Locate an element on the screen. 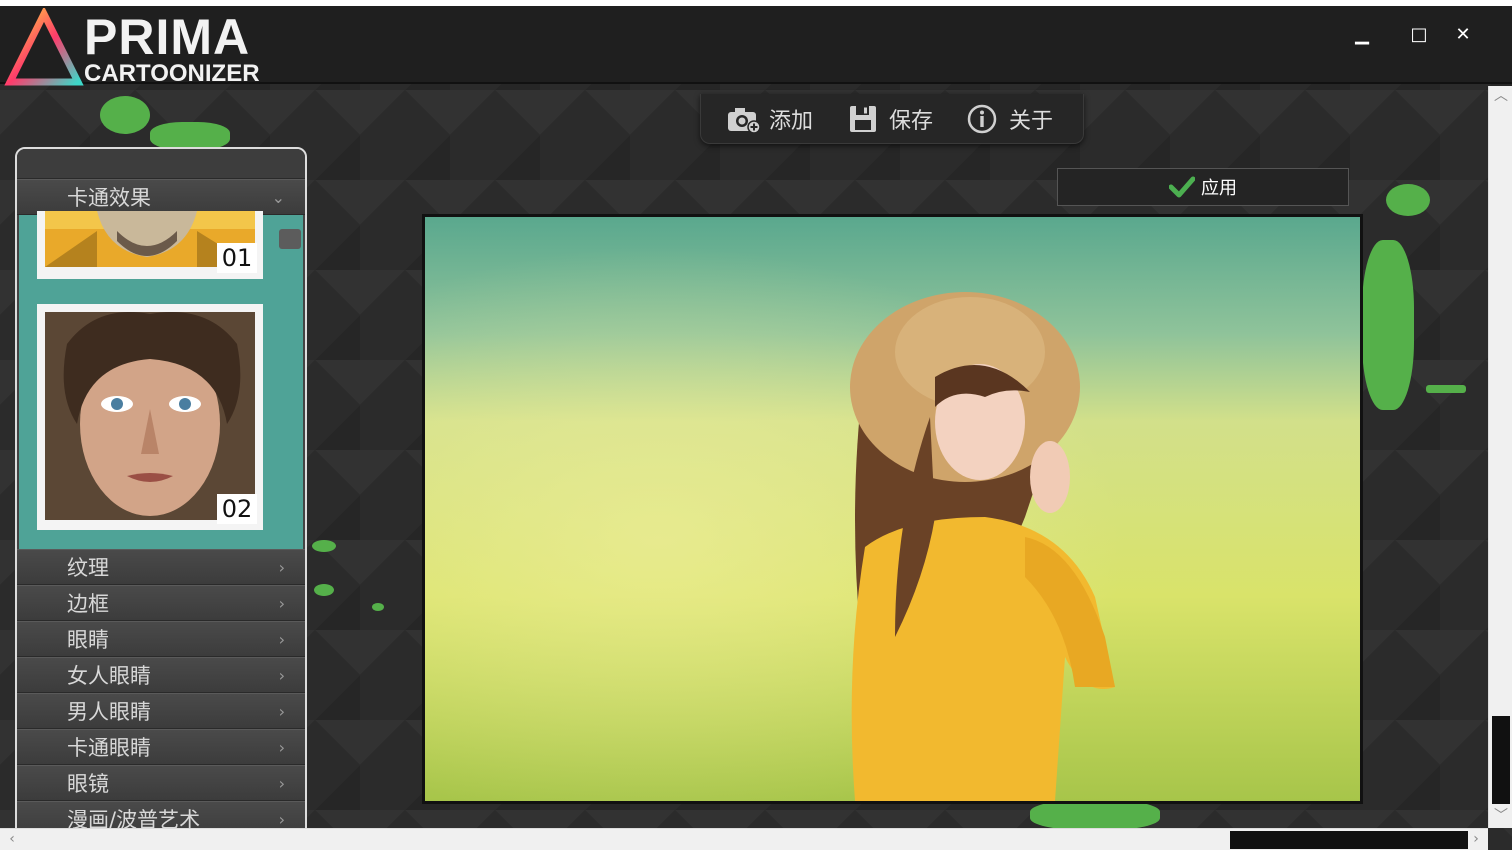  about-label: 关于 is located at coordinates (1031, 121).